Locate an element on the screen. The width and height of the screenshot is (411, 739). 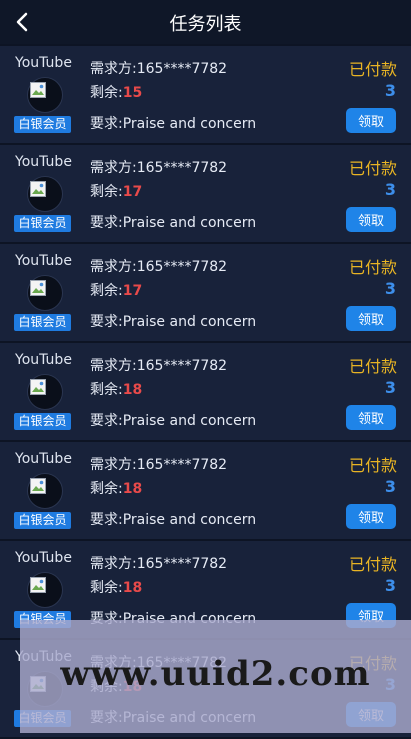
watermark-overlay: www.uuid2.com is located at coordinates (215, 676).